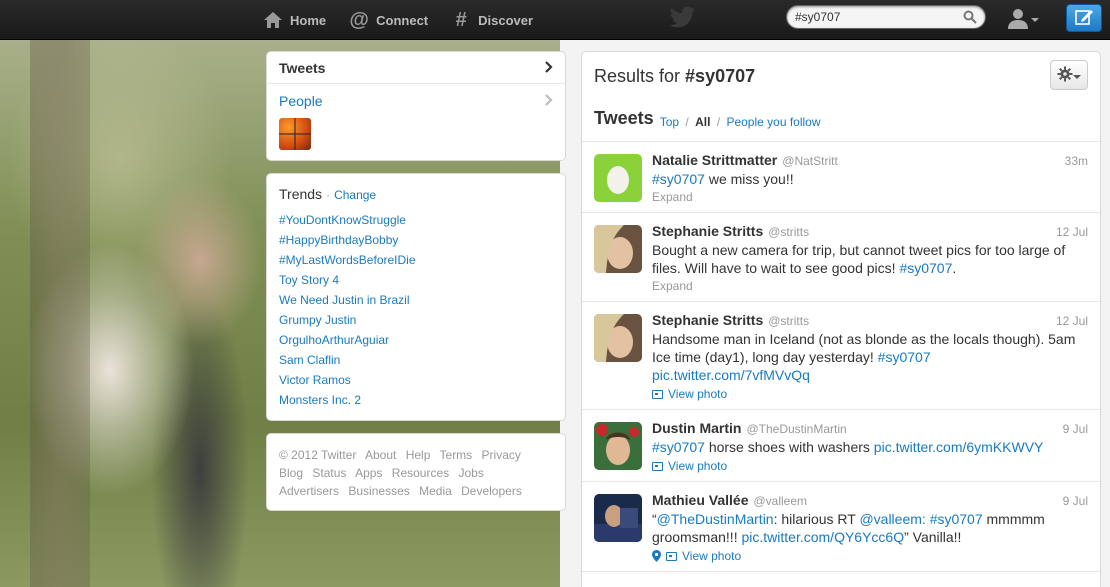  What do you see at coordinates (810, 161) in the screenshot?
I see `tweet-author-handle: @NatStritt` at bounding box center [810, 161].